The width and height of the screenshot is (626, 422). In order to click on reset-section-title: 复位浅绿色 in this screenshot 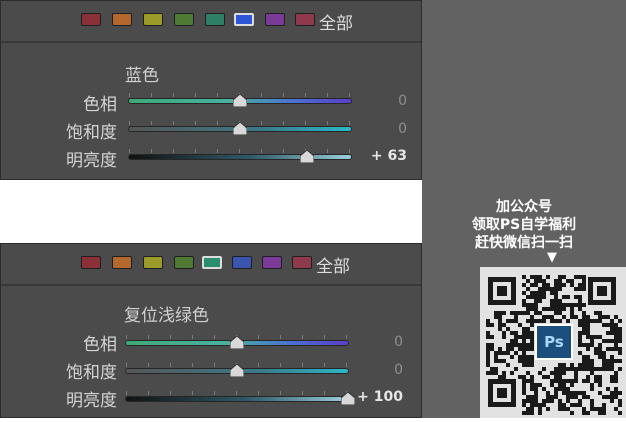, I will do `click(166, 313)`.